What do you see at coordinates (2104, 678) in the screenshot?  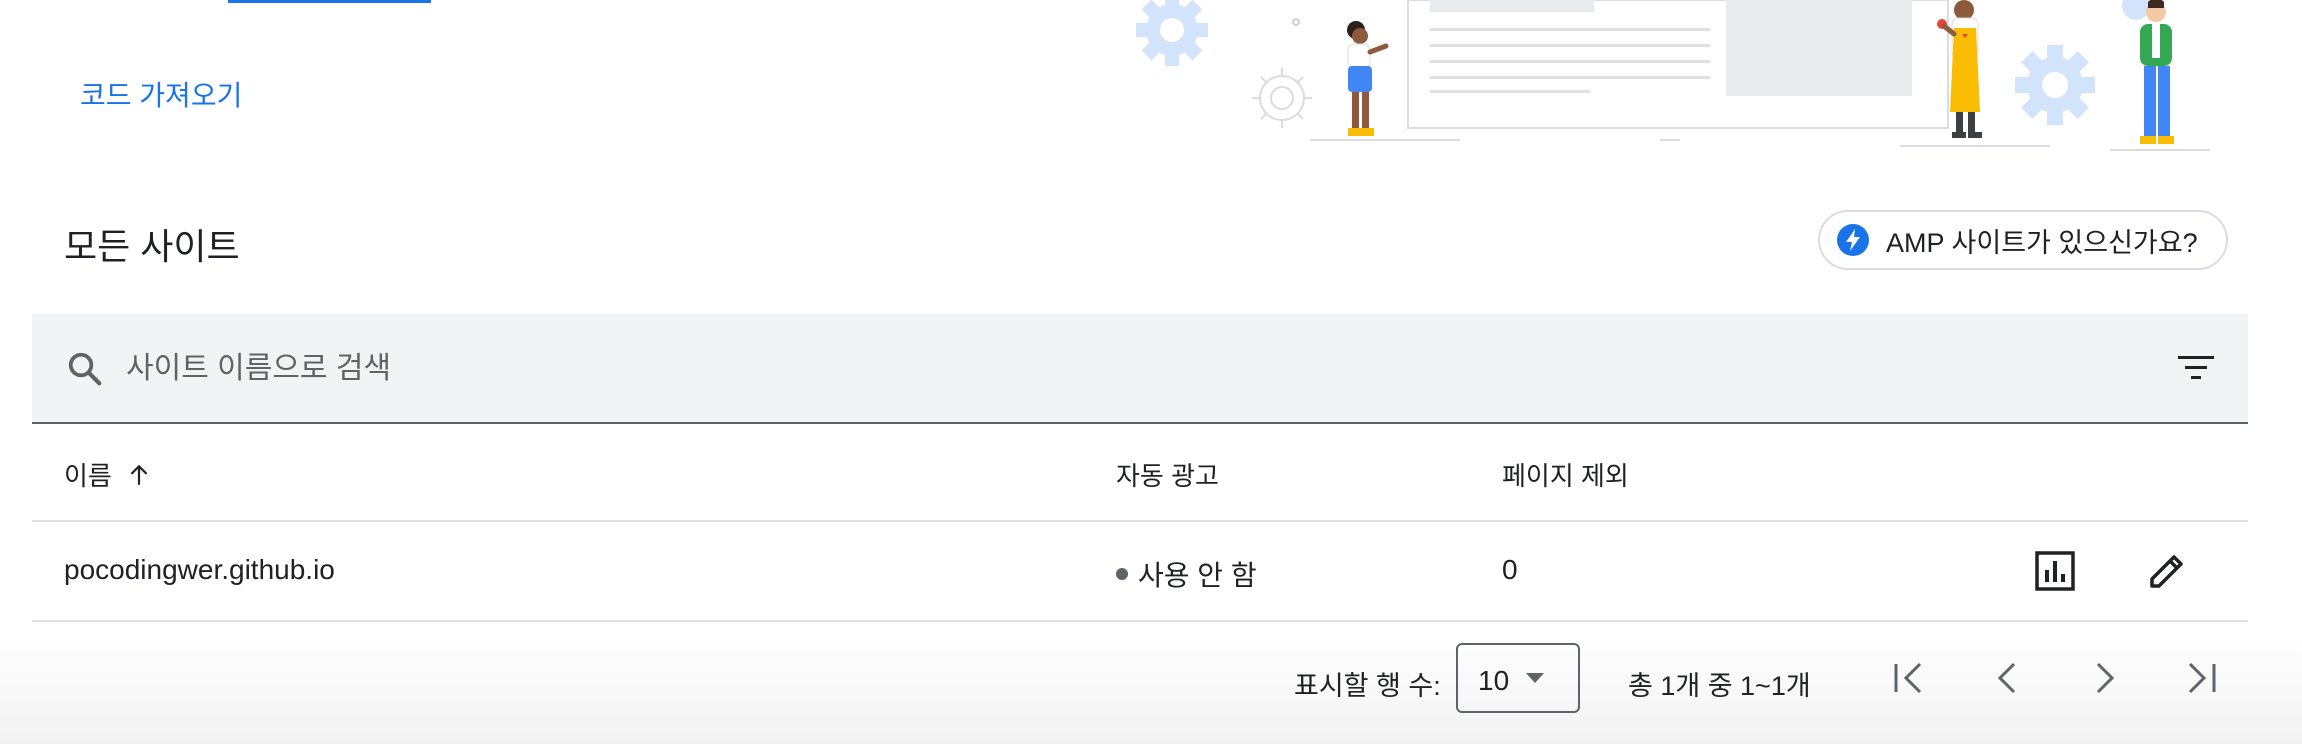 I see `chevron-right-icon` at bounding box center [2104, 678].